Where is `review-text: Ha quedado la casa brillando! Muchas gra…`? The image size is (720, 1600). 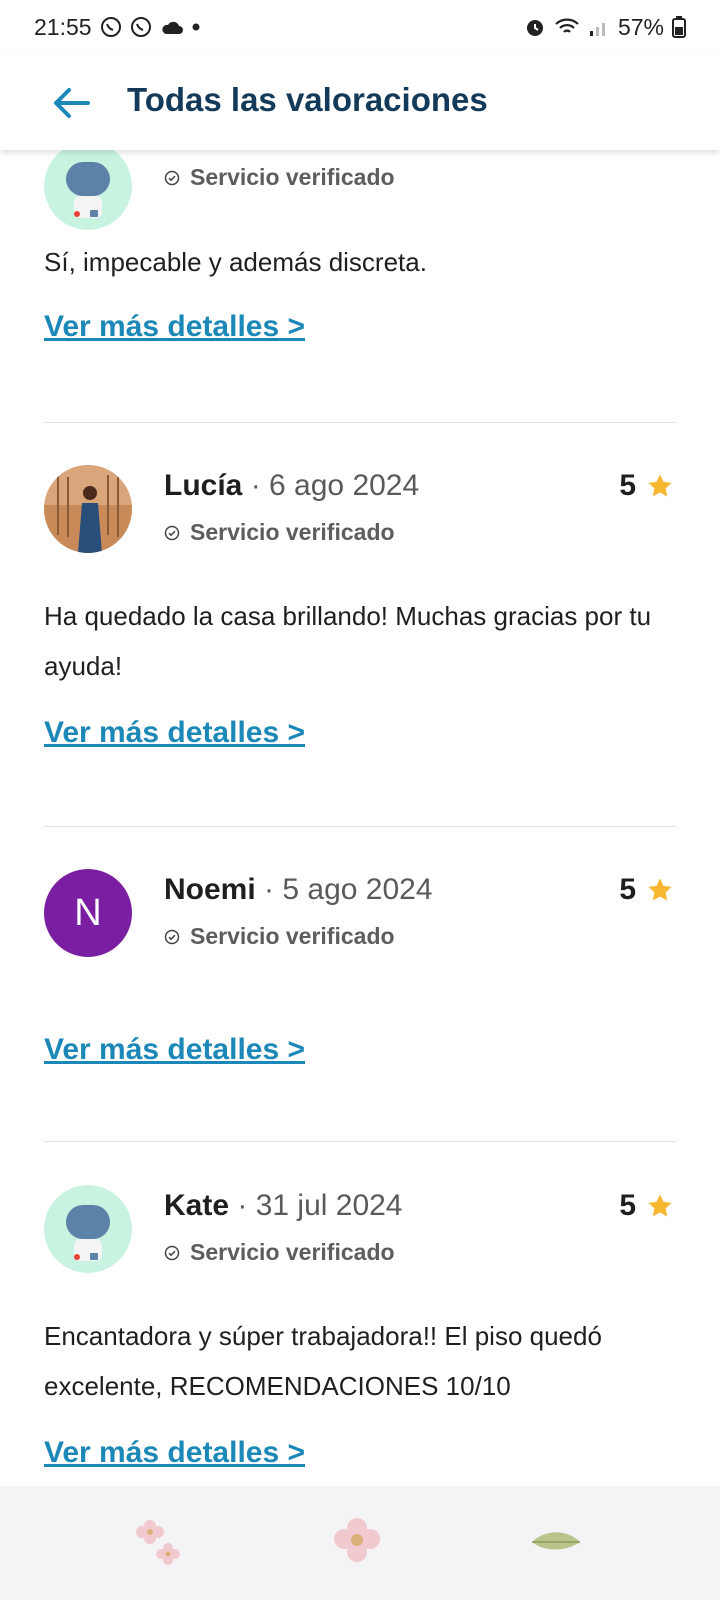
review-text: Ha quedado la casa brillando! Muchas gra… is located at coordinates (348, 641).